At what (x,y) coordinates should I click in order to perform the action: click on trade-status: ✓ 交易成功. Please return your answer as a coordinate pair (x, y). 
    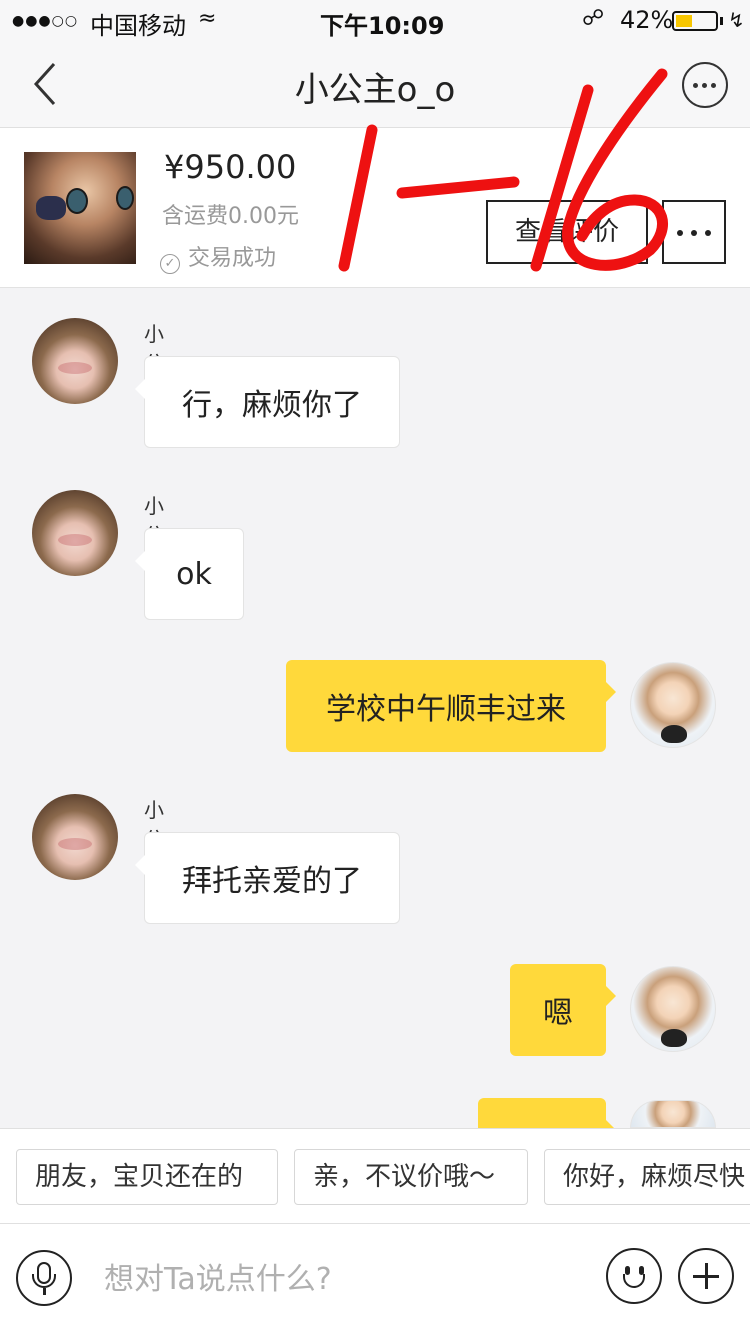
    Looking at the image, I should click on (218, 257).